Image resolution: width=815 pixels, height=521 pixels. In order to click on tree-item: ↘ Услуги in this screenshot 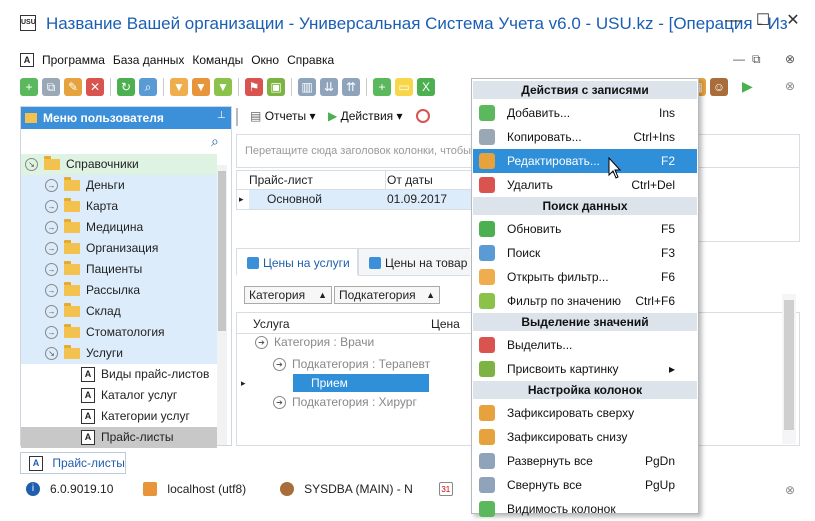, I will do `click(119, 353)`.